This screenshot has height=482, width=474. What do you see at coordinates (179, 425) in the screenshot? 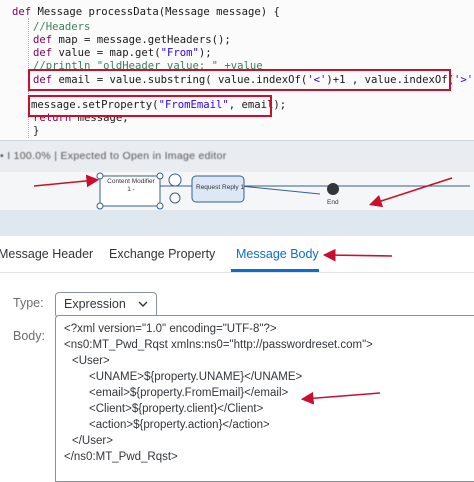
I see `xml-line-7: <action>${property.action}</action>` at bounding box center [179, 425].